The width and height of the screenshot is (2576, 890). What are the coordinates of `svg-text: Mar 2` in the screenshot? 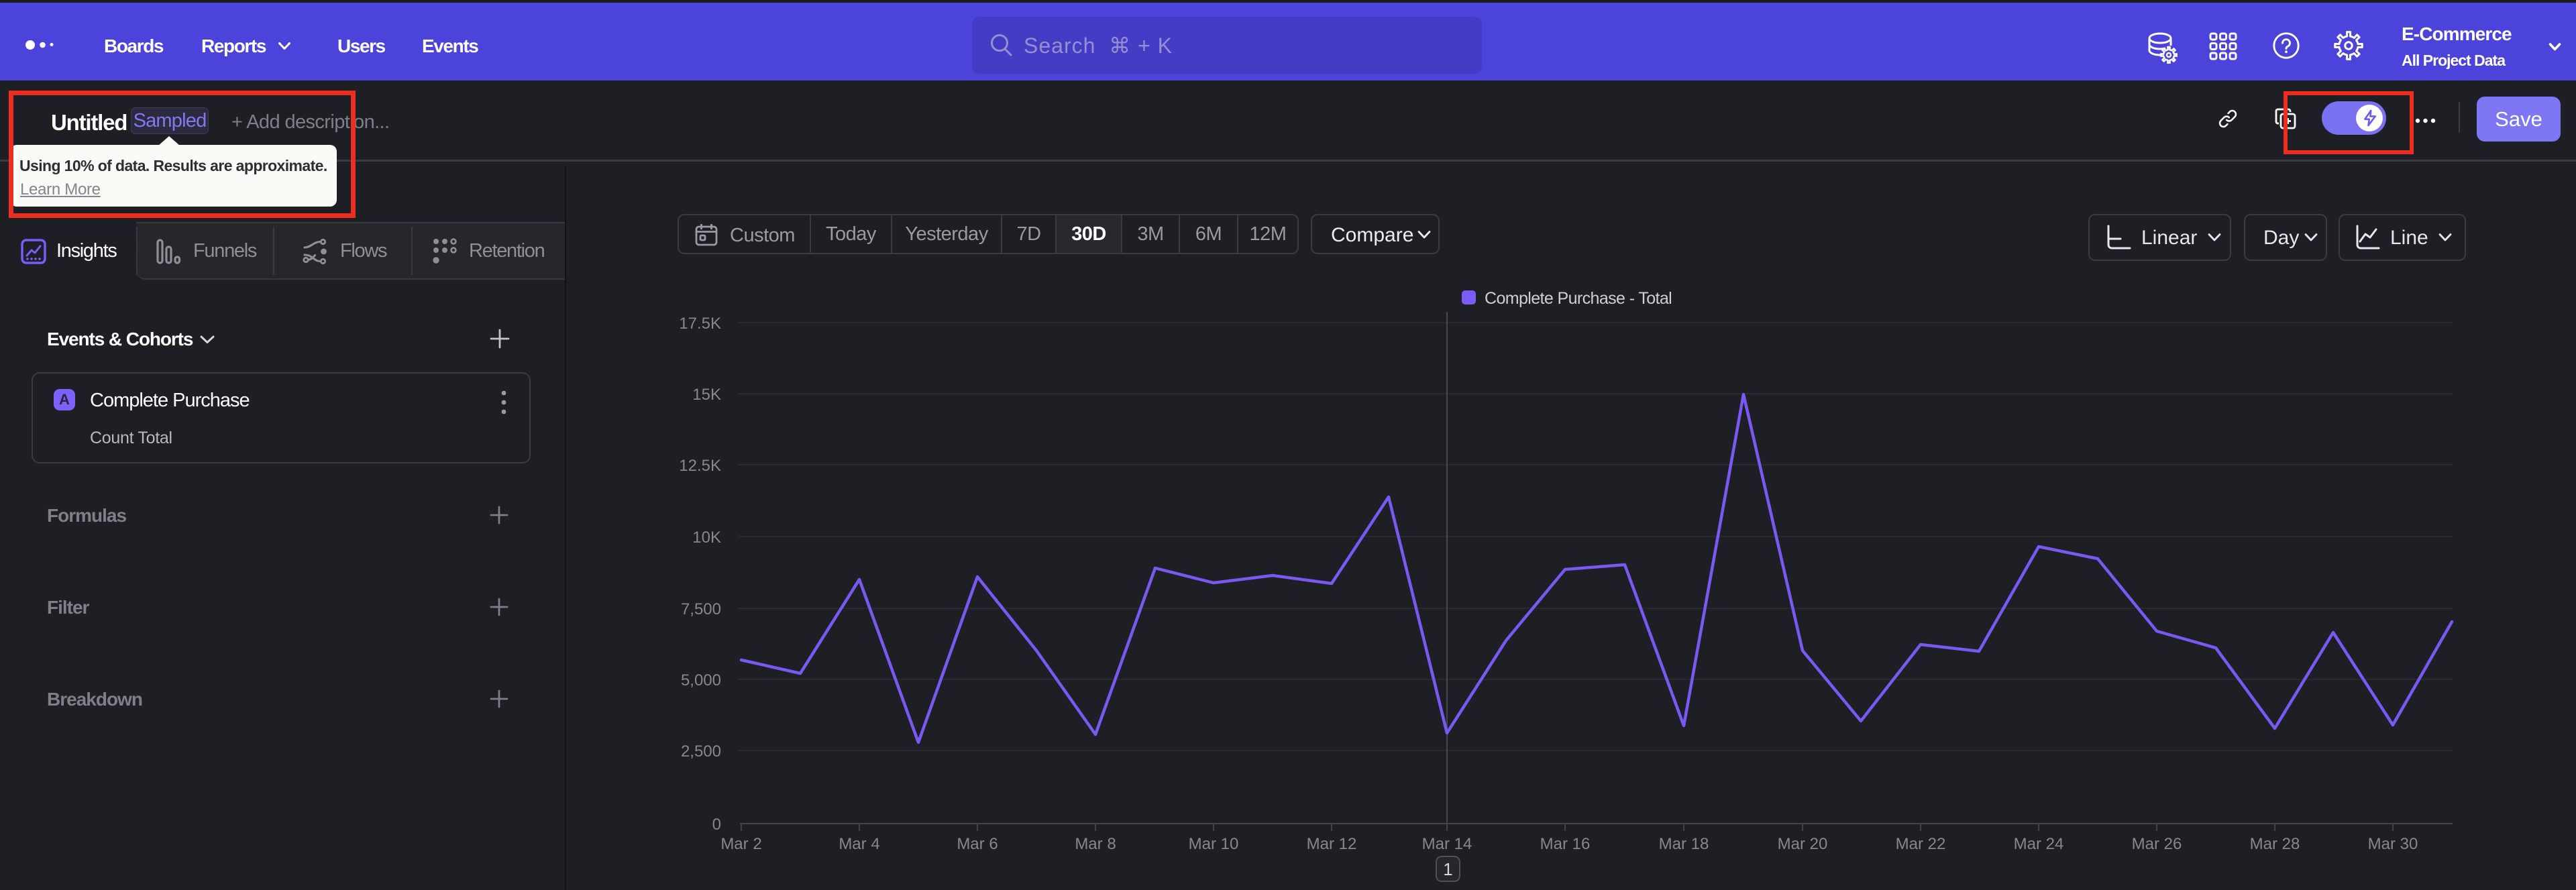 It's located at (740, 844).